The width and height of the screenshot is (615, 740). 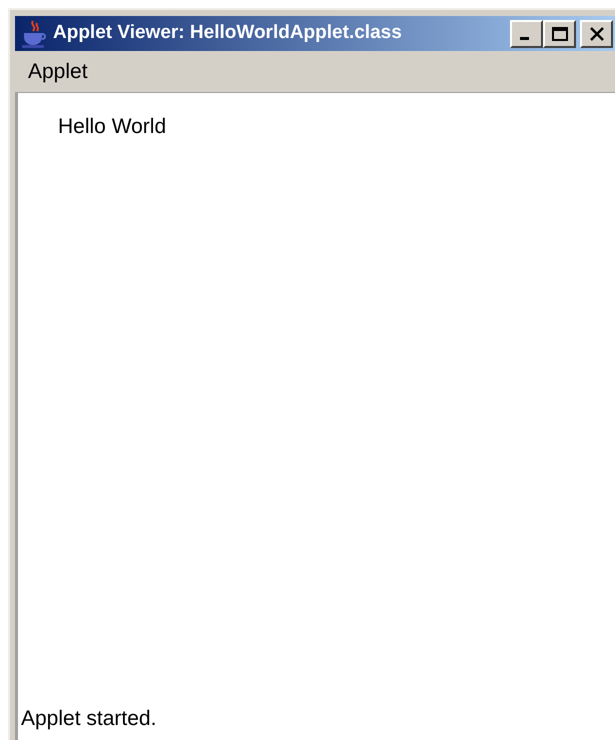 I want to click on minimize-icon, so click(x=524, y=38).